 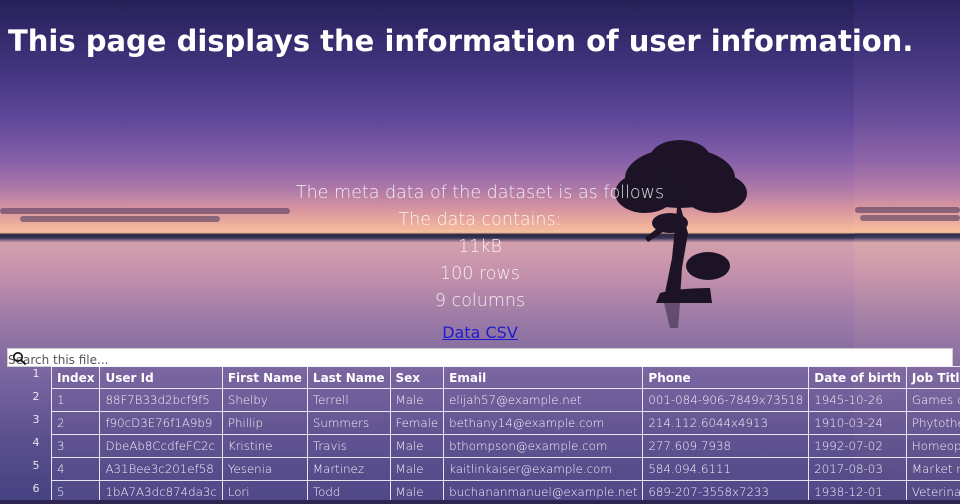 I want to click on cell-dob: 1992-07-02, so click(x=858, y=446).